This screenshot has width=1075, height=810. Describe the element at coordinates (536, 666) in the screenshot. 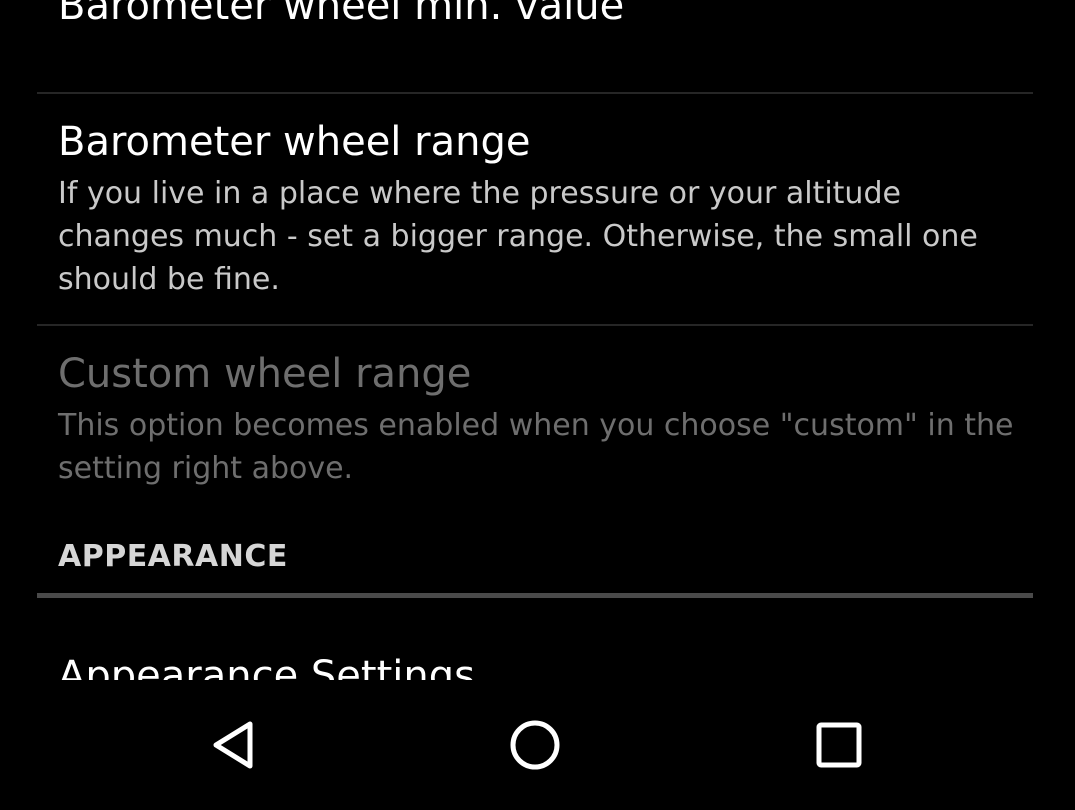

I see `pref-appearance-settings: Appearance Settings` at that location.